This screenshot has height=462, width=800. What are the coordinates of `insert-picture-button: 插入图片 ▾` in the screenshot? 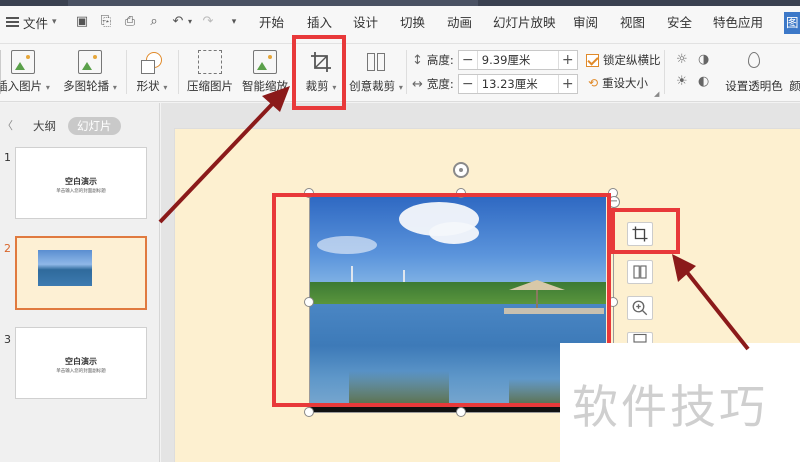 It's located at (25, 72).